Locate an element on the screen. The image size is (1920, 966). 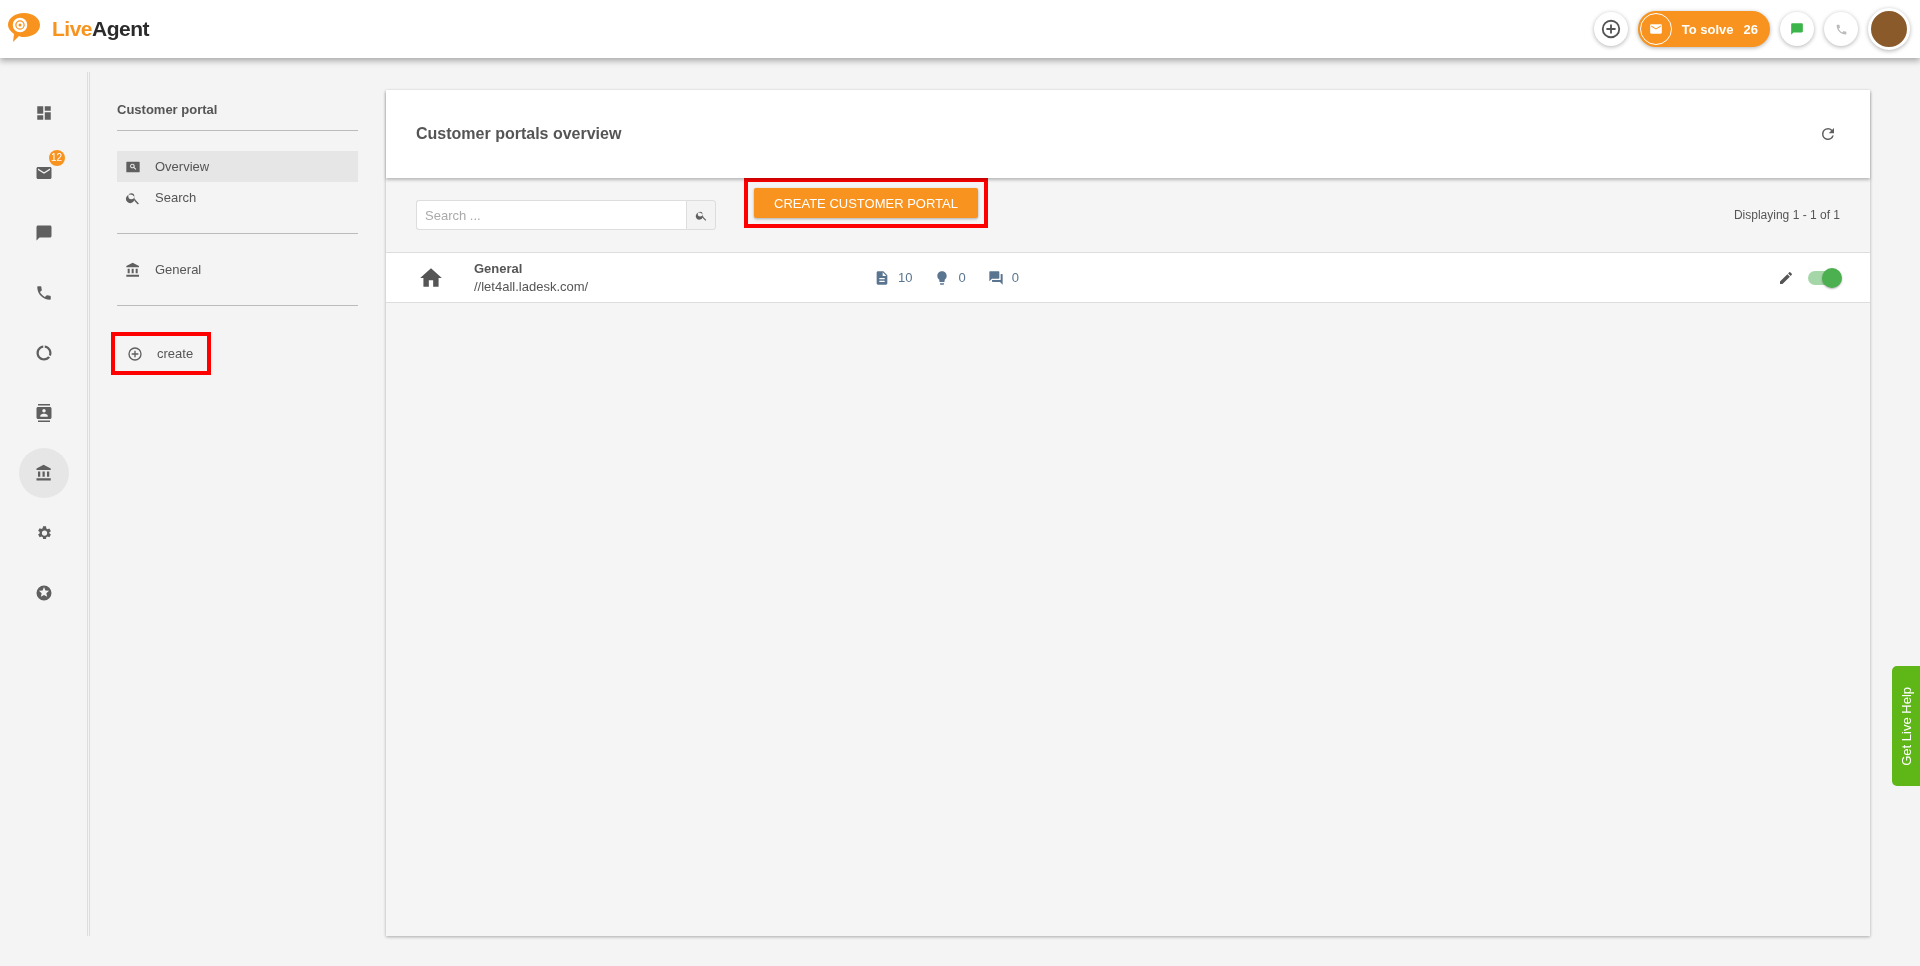
ring-chart-icon is located at coordinates (43, 353).